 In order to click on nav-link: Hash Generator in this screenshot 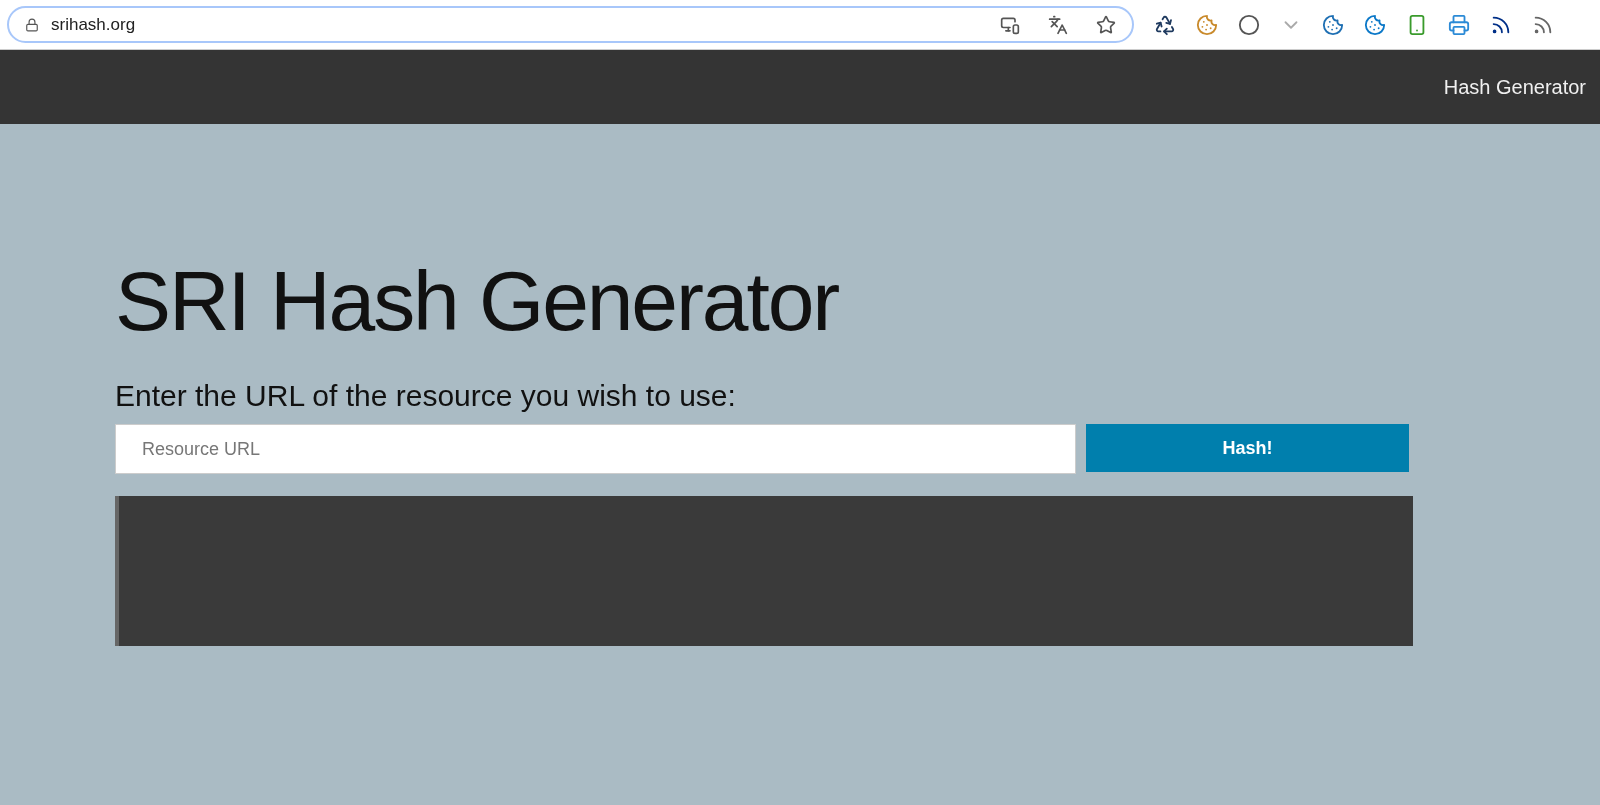, I will do `click(1514, 87)`.